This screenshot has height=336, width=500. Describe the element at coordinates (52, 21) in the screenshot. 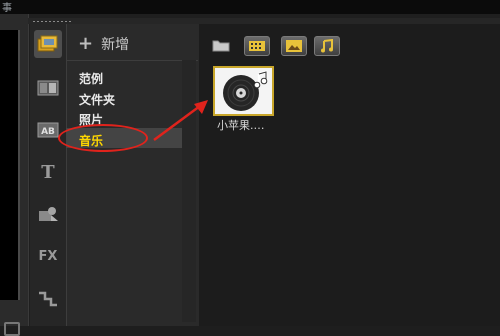

I see `panel-grip` at that location.